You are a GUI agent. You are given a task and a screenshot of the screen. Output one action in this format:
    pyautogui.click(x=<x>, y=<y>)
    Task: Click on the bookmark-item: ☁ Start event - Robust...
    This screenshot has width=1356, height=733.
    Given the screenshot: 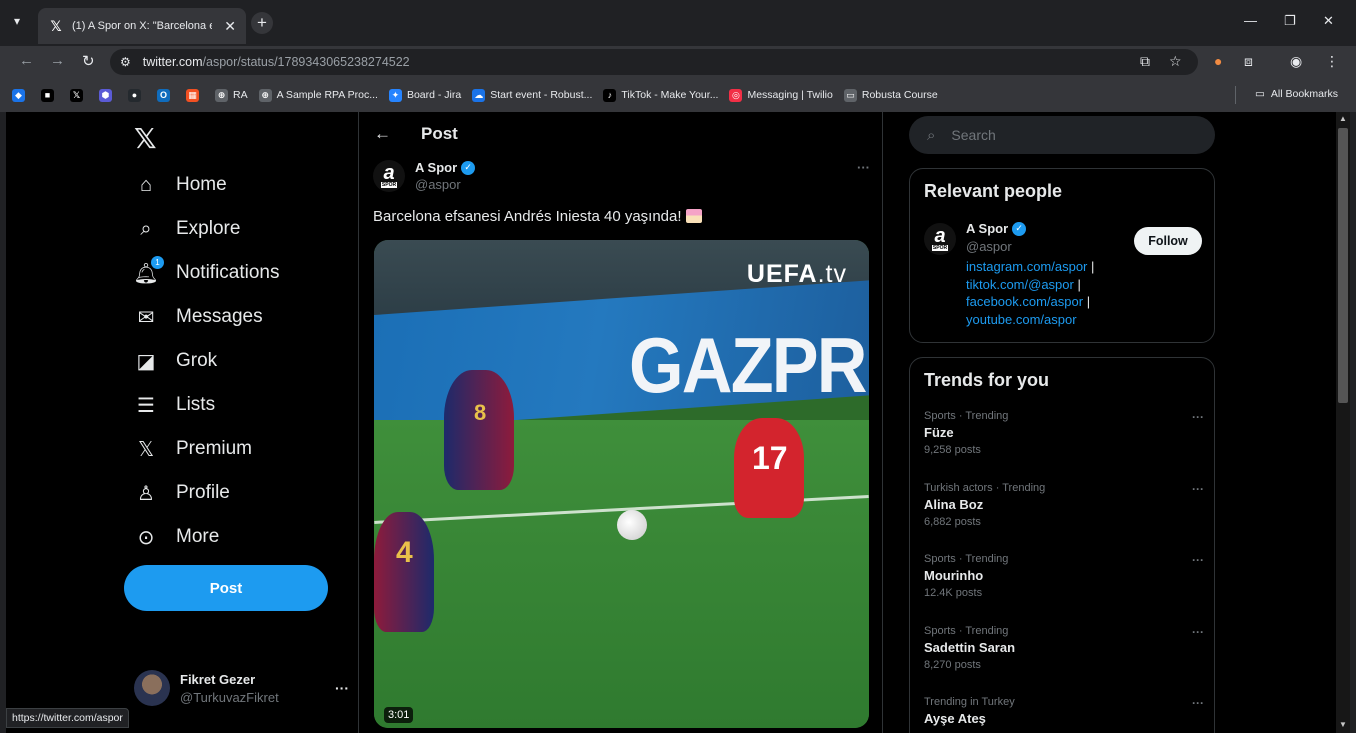 What is the action you would take?
    pyautogui.click(x=532, y=95)
    